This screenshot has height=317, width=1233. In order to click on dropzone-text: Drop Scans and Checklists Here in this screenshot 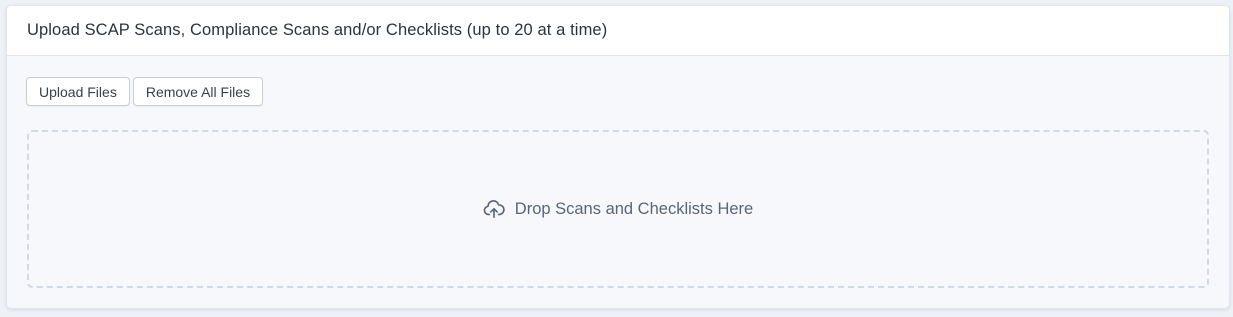, I will do `click(634, 208)`.